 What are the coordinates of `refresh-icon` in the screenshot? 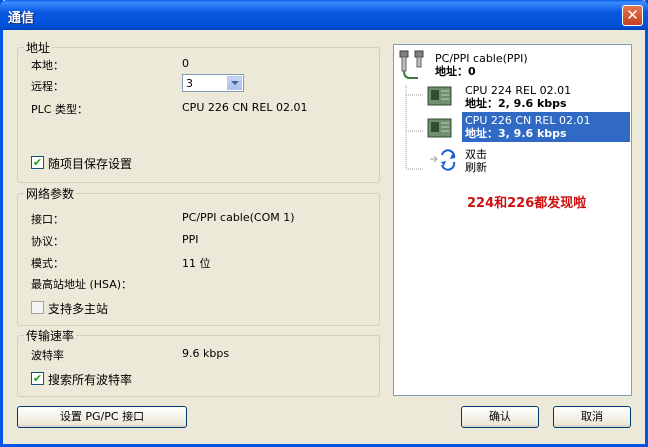 It's located at (443, 160).